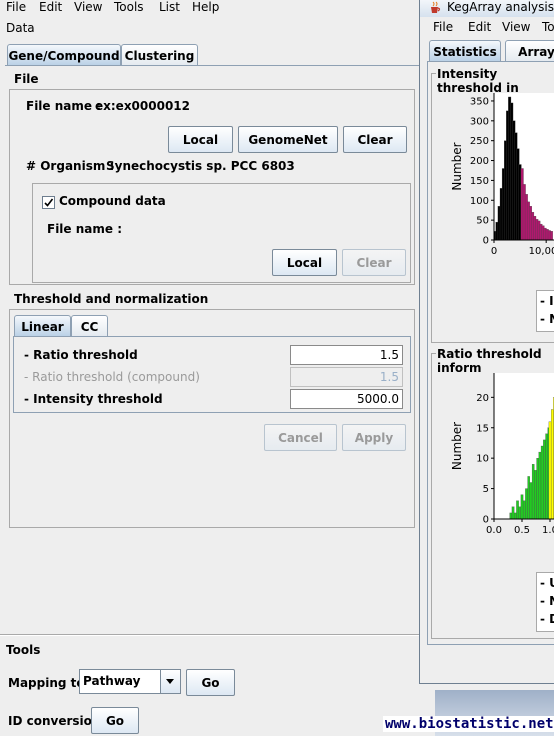  What do you see at coordinates (479, 161) in the screenshot?
I see `y-tick-label: 200` at bounding box center [479, 161].